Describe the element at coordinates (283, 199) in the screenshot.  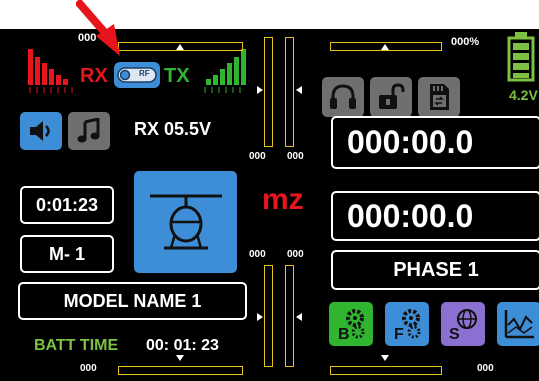
I see `mz-logo: mz` at that location.